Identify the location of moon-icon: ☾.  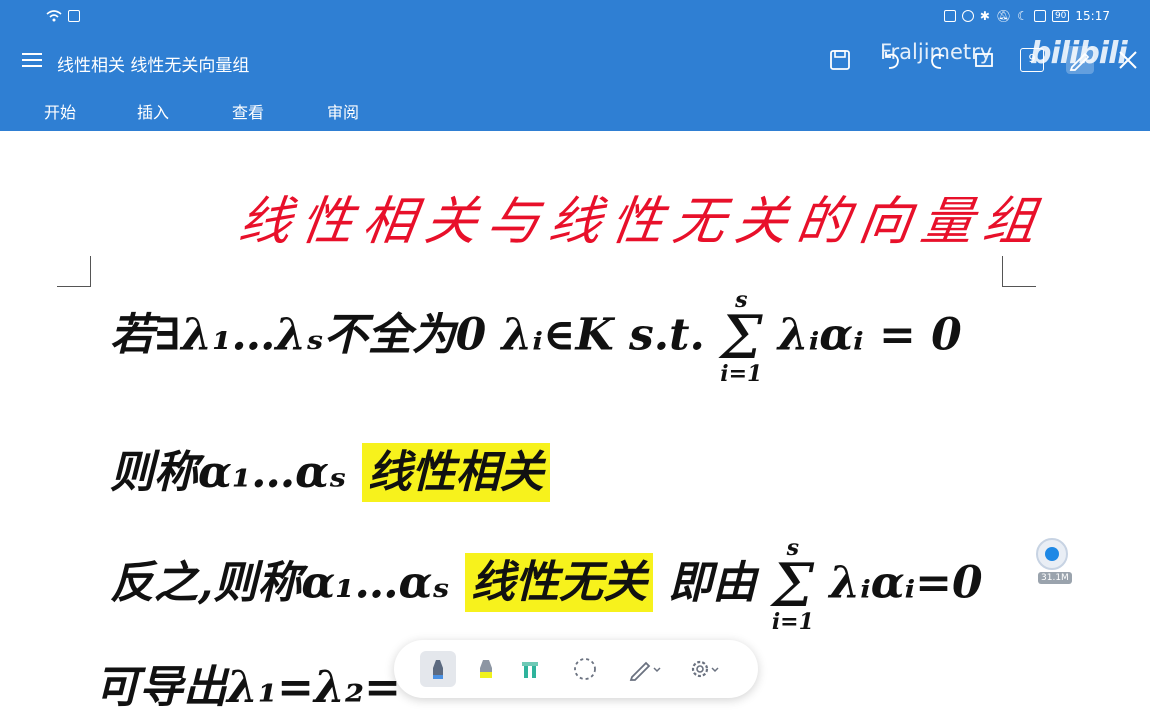
(1022, 16).